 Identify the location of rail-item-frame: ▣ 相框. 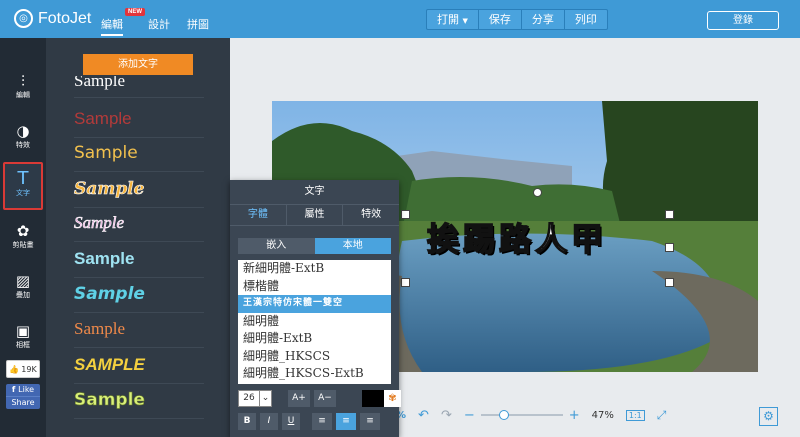
(23, 336).